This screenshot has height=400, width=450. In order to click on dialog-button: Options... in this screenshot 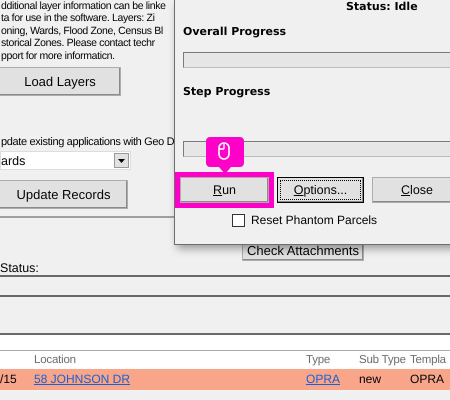, I will do `click(320, 190)`.